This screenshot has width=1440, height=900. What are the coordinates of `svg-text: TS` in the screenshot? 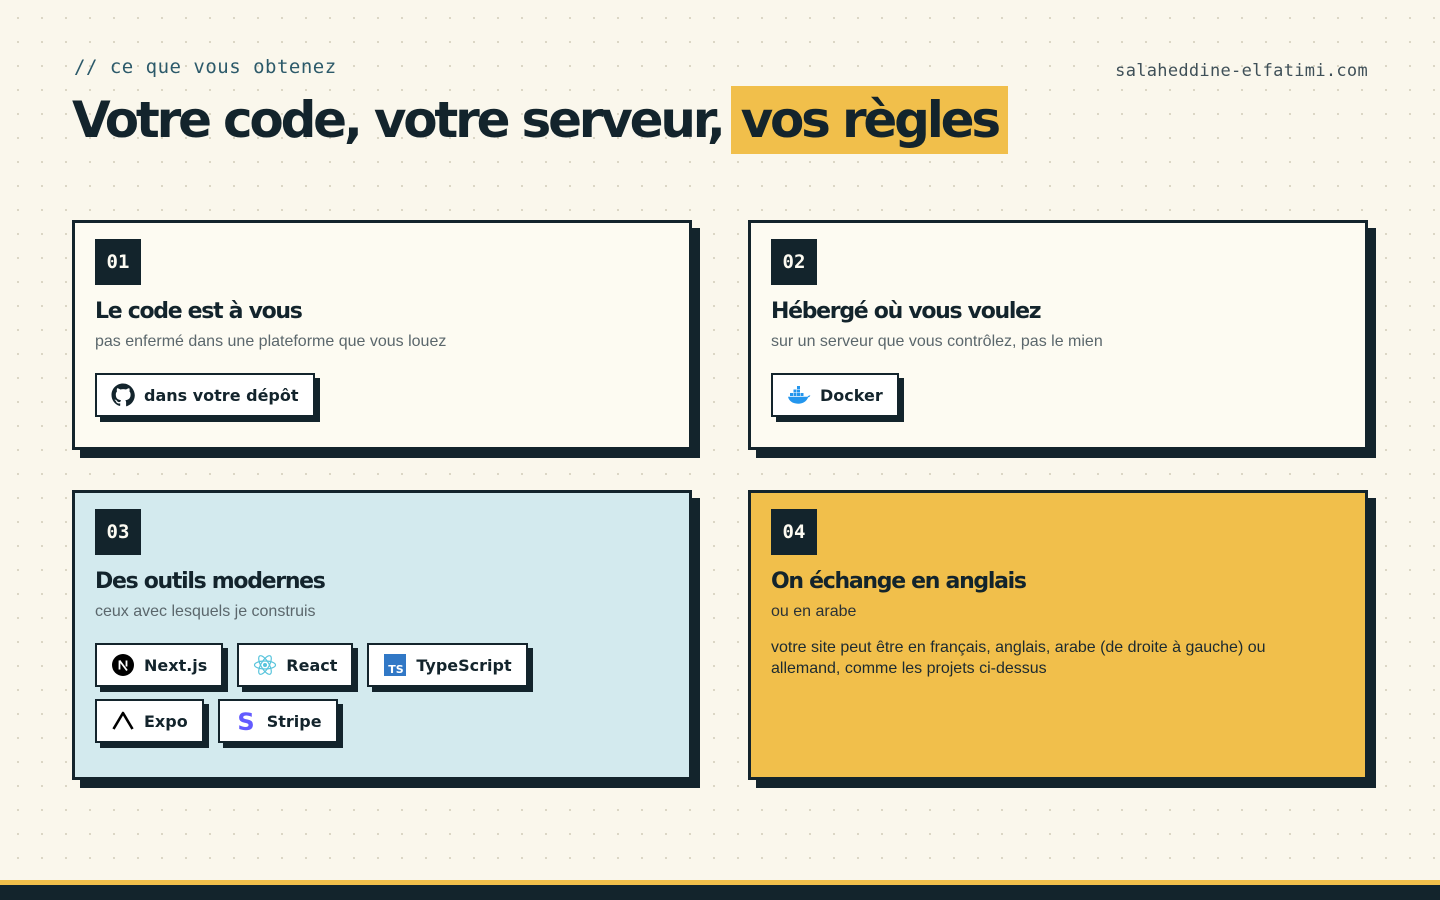 It's located at (397, 669).